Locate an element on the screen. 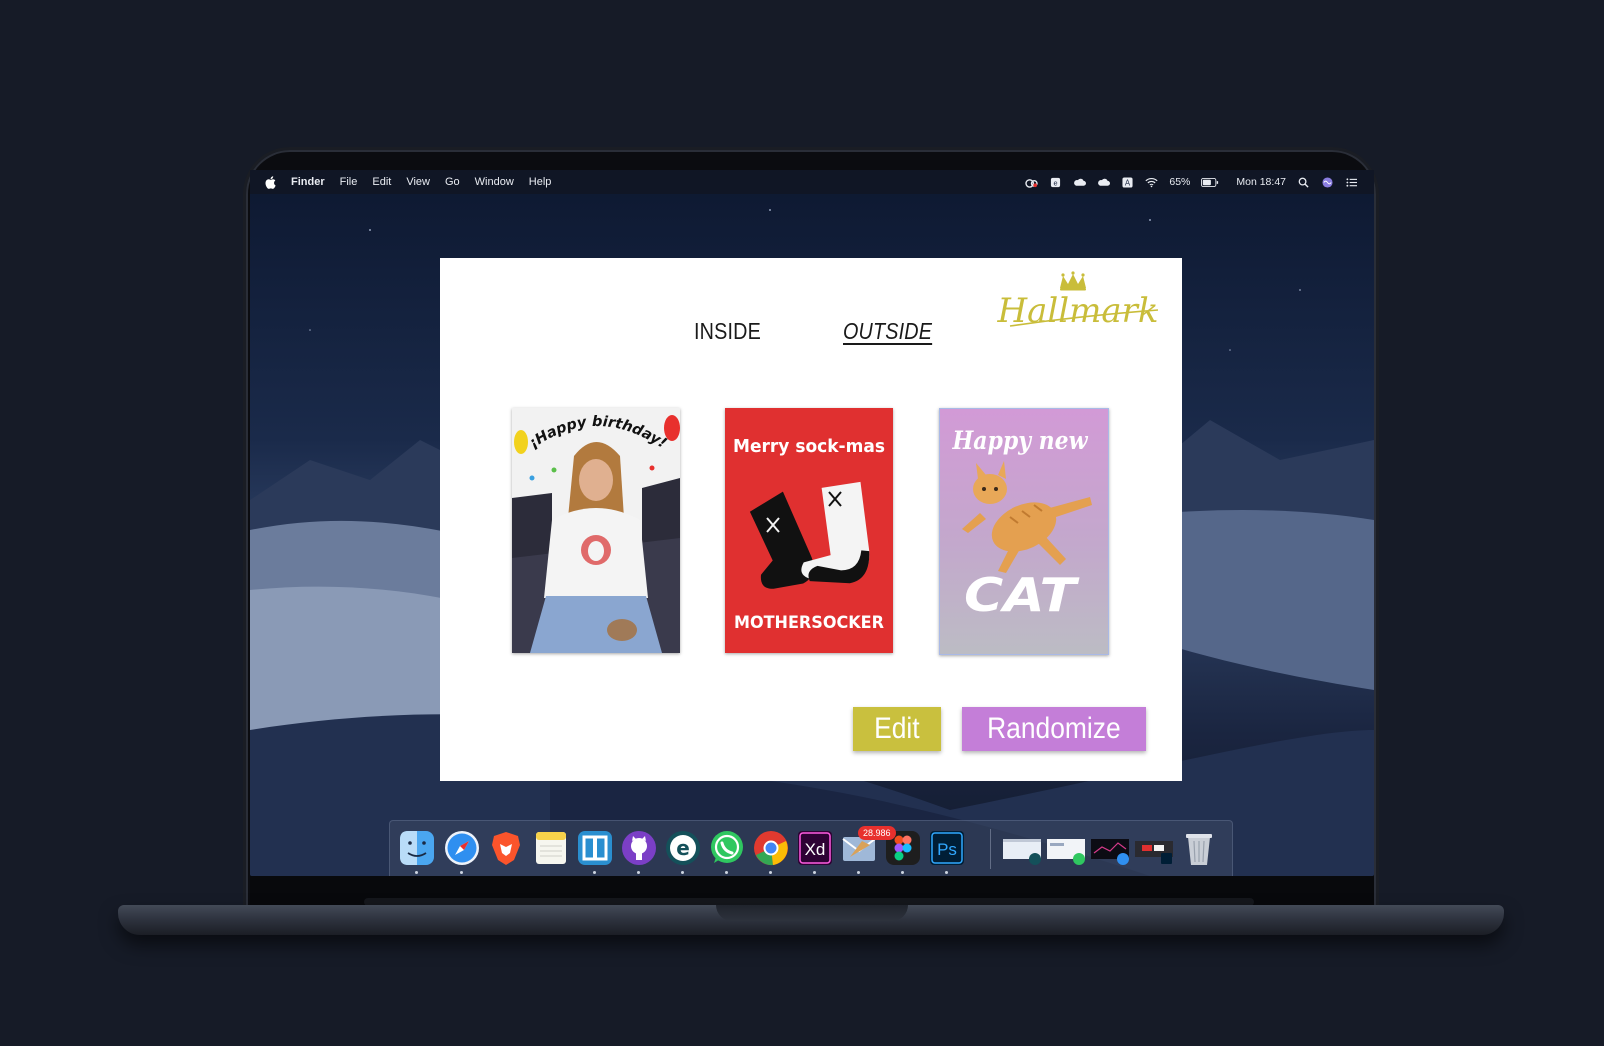 The height and width of the screenshot is (1046, 1604). input-source-icon: A is located at coordinates (1127, 182).